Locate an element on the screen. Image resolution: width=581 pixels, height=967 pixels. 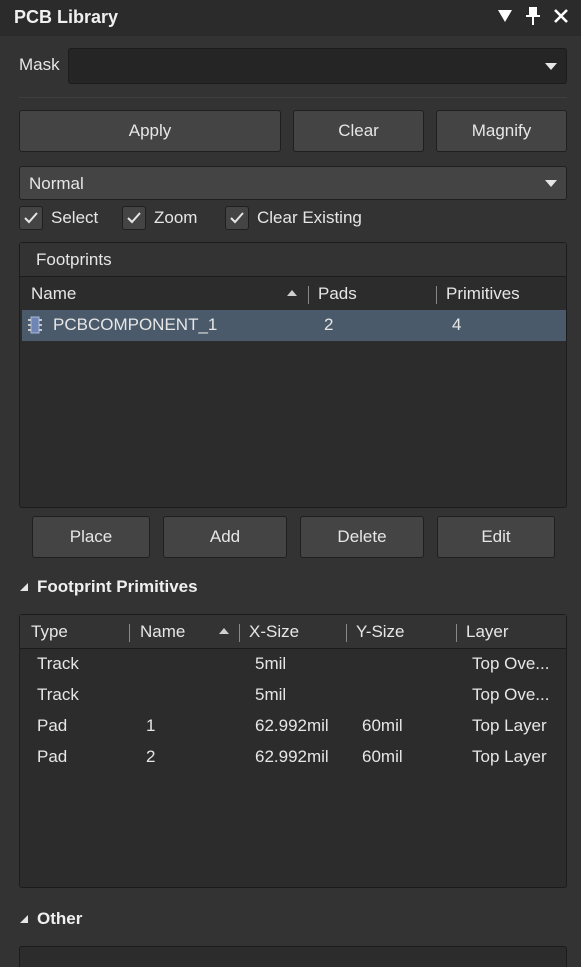
other-group is located at coordinates (293, 956).